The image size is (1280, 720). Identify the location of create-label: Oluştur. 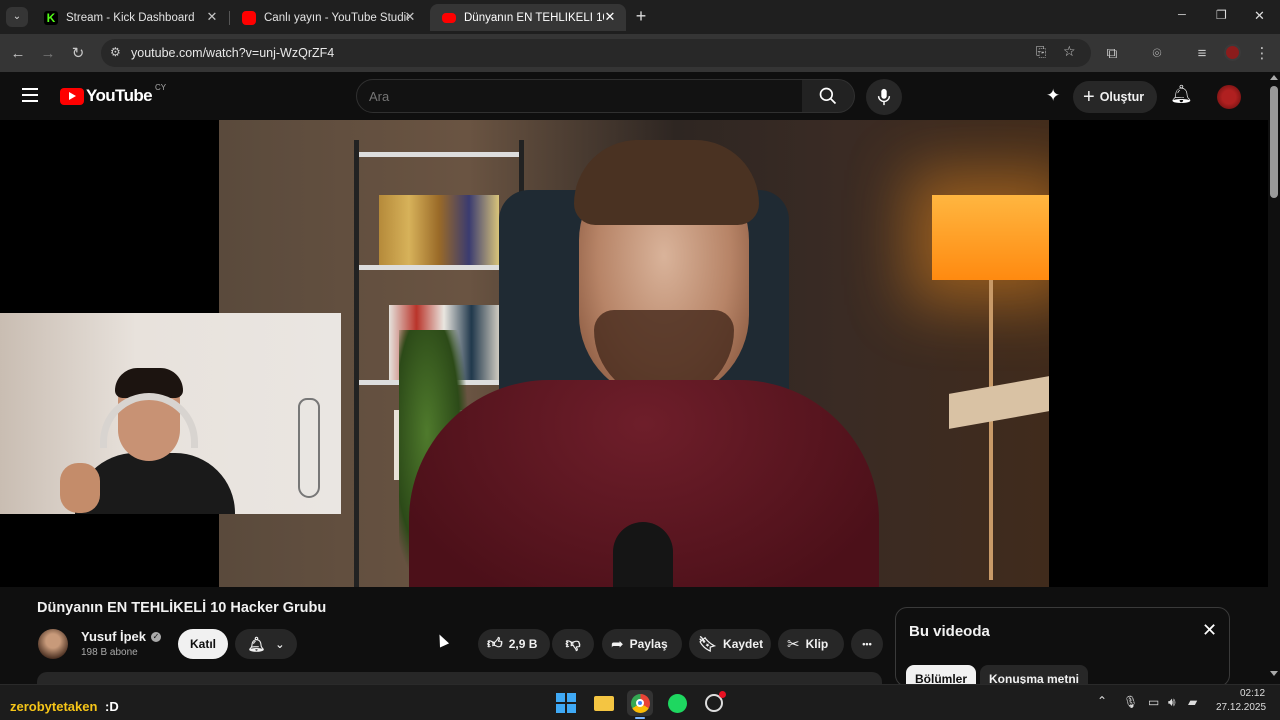
(1122, 97).